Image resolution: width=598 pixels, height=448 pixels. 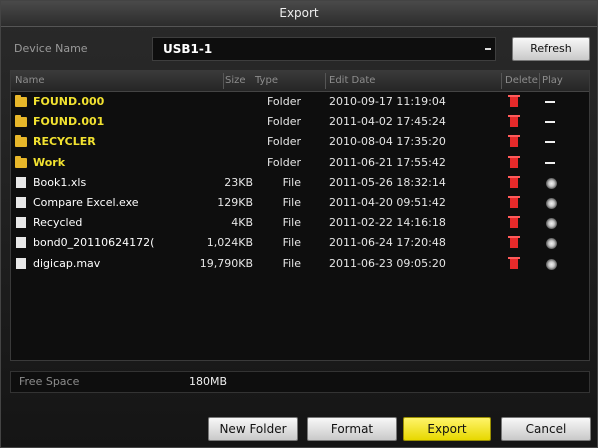 I want to click on file-list-header: Name Size Type Edit Date Delete Play, so click(x=300, y=81).